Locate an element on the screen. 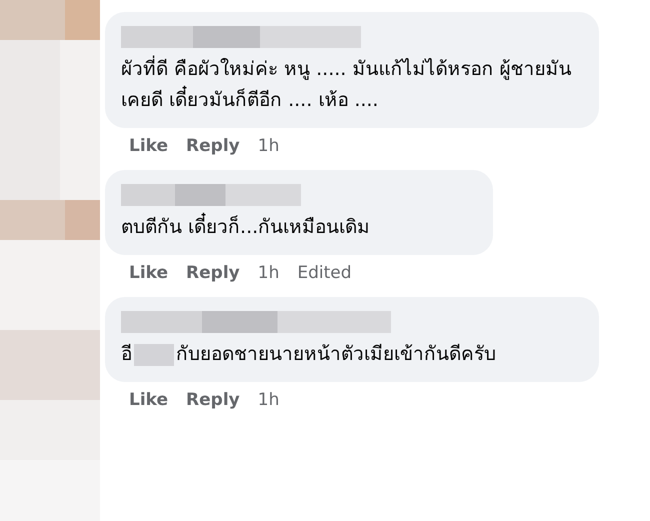 The height and width of the screenshot is (521, 650). comment-text: อี is located at coordinates (126, 354).